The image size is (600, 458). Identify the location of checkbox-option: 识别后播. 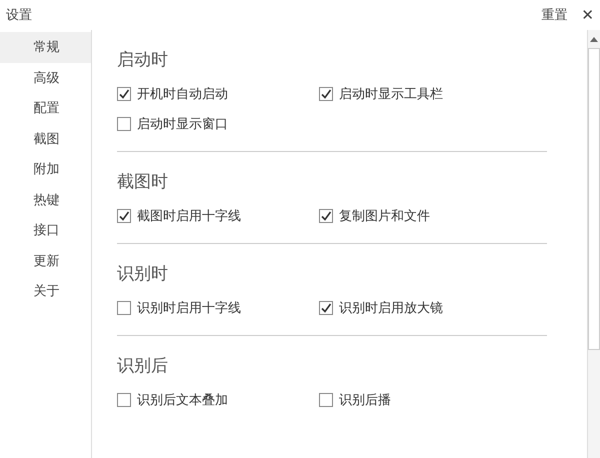
(433, 400).